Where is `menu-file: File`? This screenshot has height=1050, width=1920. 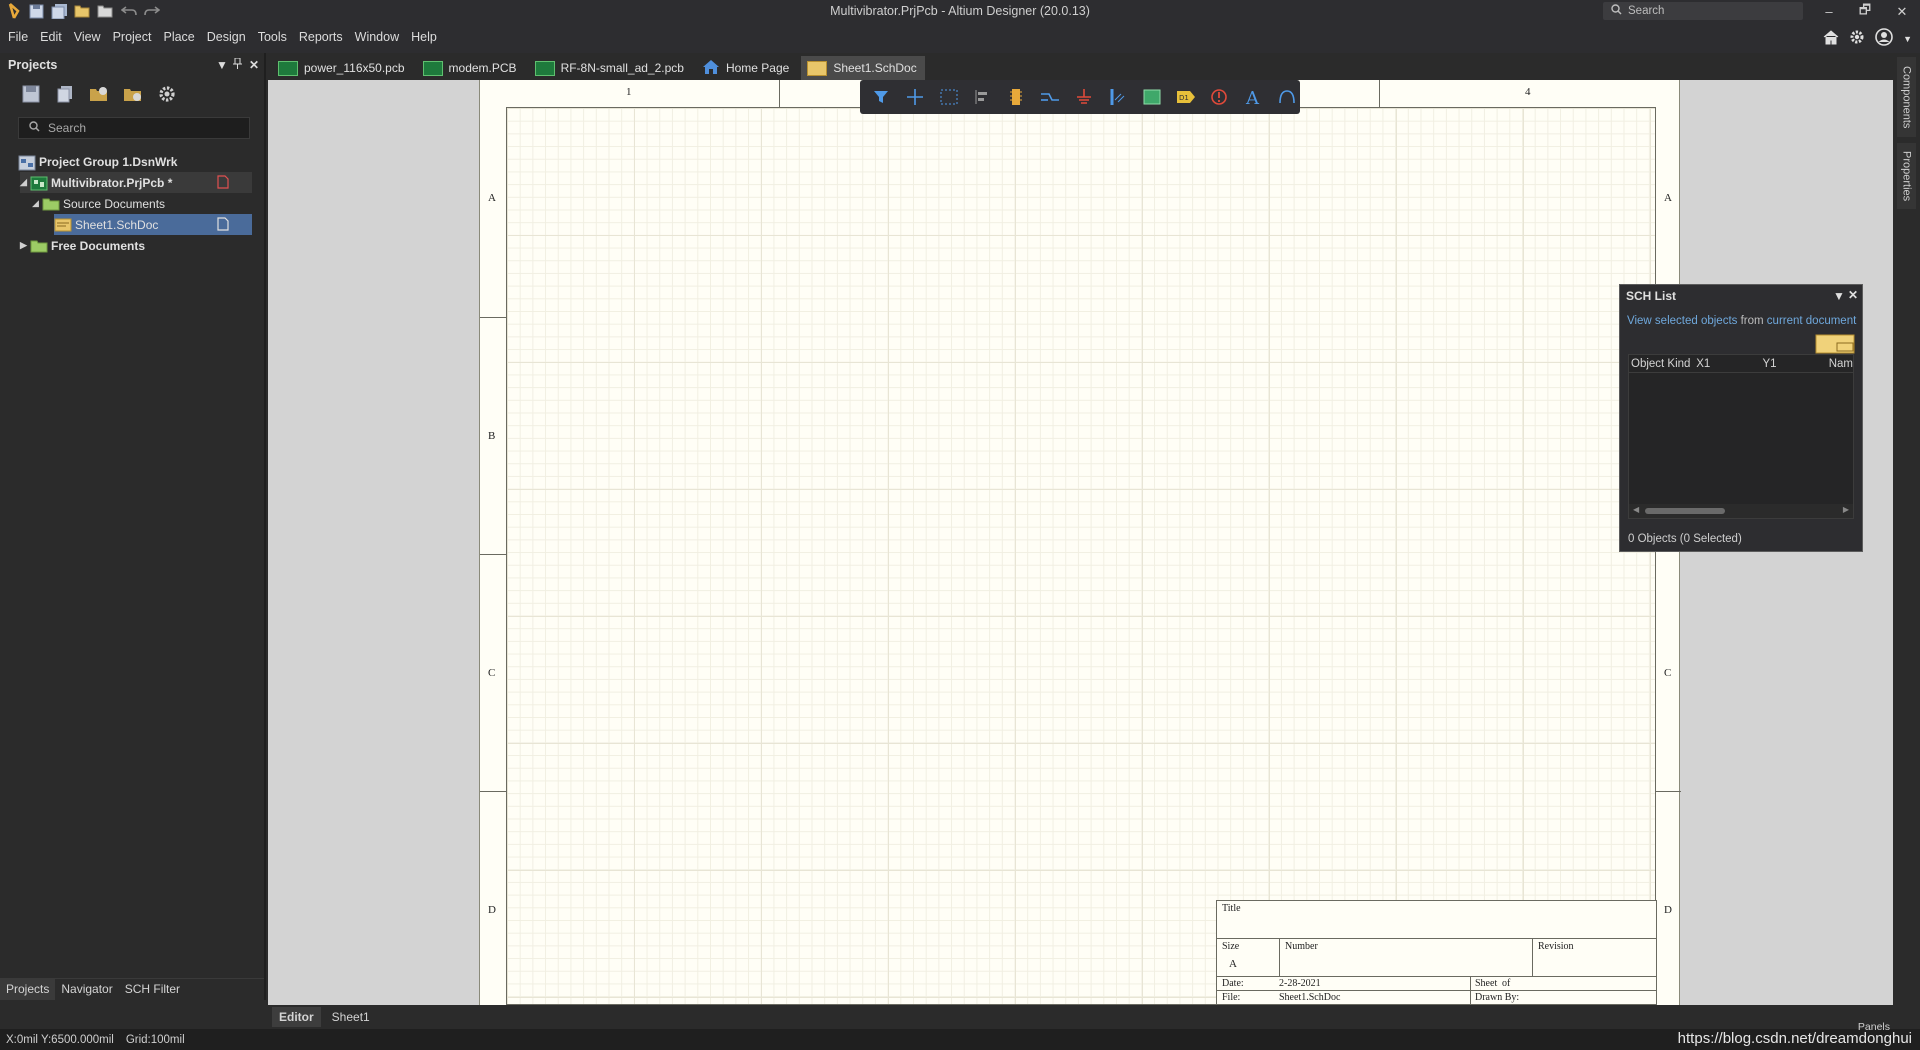
menu-file: File is located at coordinates (18, 37).